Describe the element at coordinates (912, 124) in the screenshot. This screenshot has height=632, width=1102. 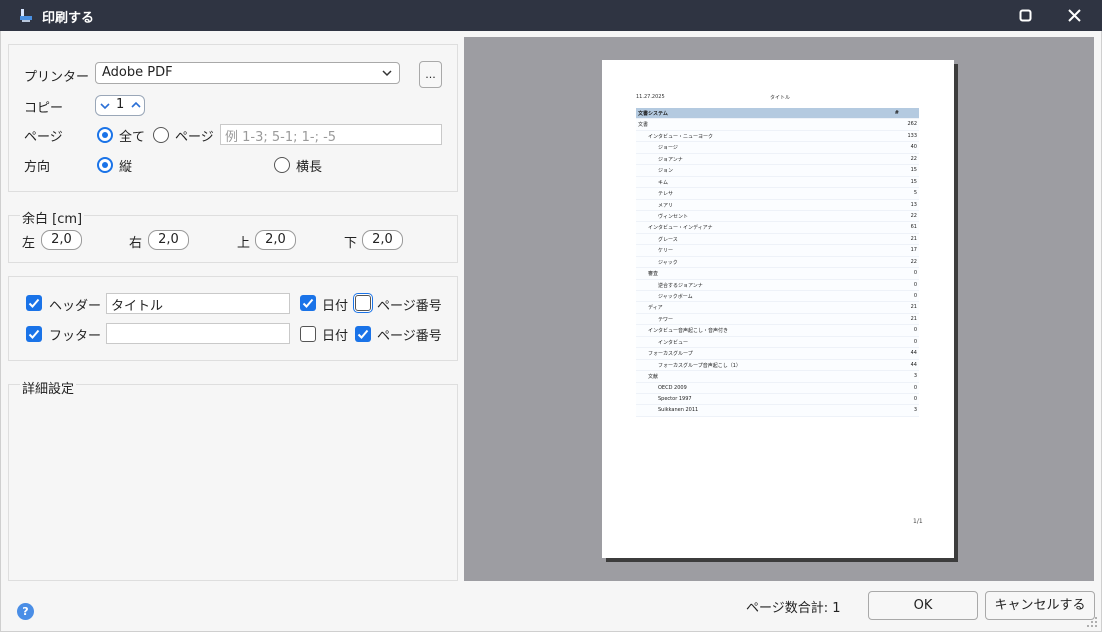
I see `preview-row-value: 262` at that location.